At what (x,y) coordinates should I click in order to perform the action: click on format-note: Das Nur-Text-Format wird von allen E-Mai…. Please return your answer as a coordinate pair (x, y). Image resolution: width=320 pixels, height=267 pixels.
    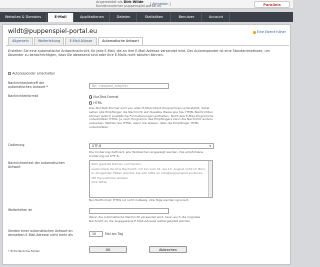
    Looking at the image, I should click on (151, 117).